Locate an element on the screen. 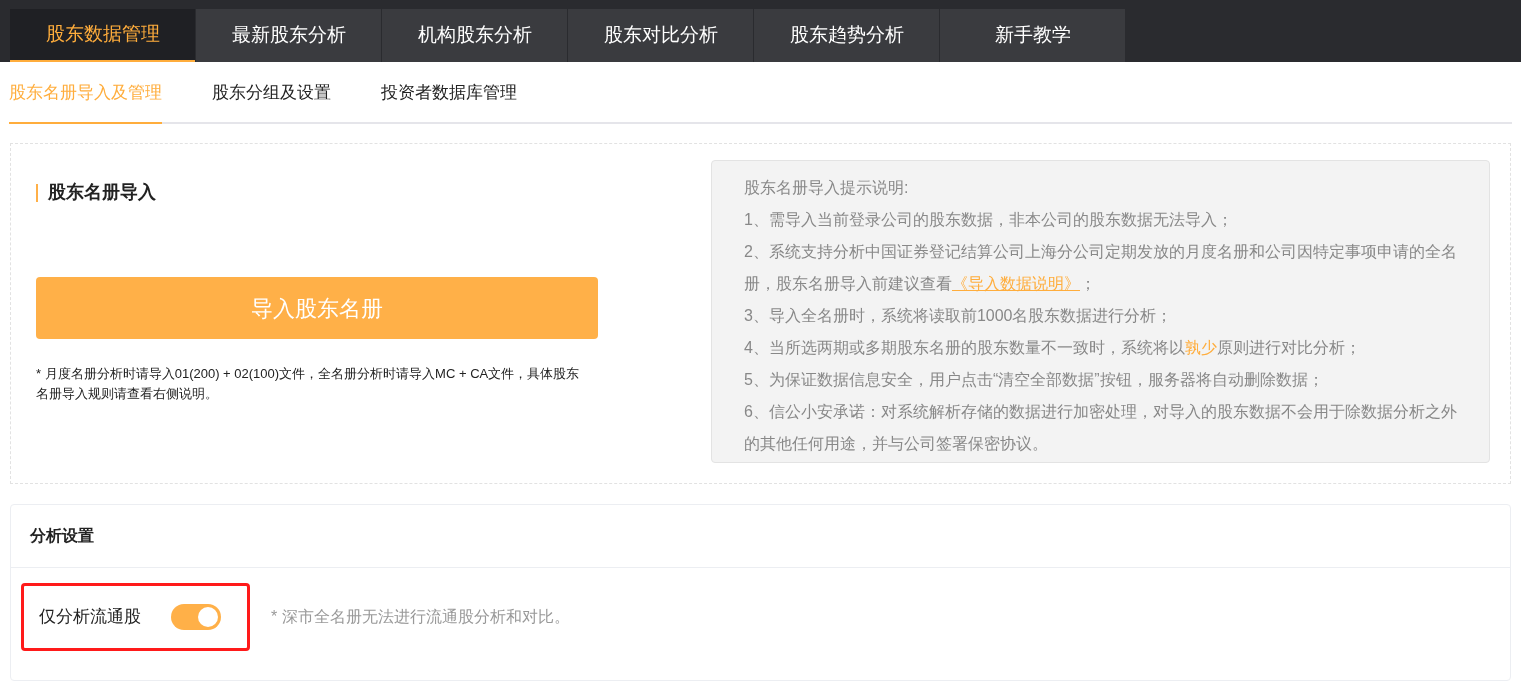 This screenshot has width=1521, height=690. instructions-title: 股东名册导入提示说明: is located at coordinates (827, 188).